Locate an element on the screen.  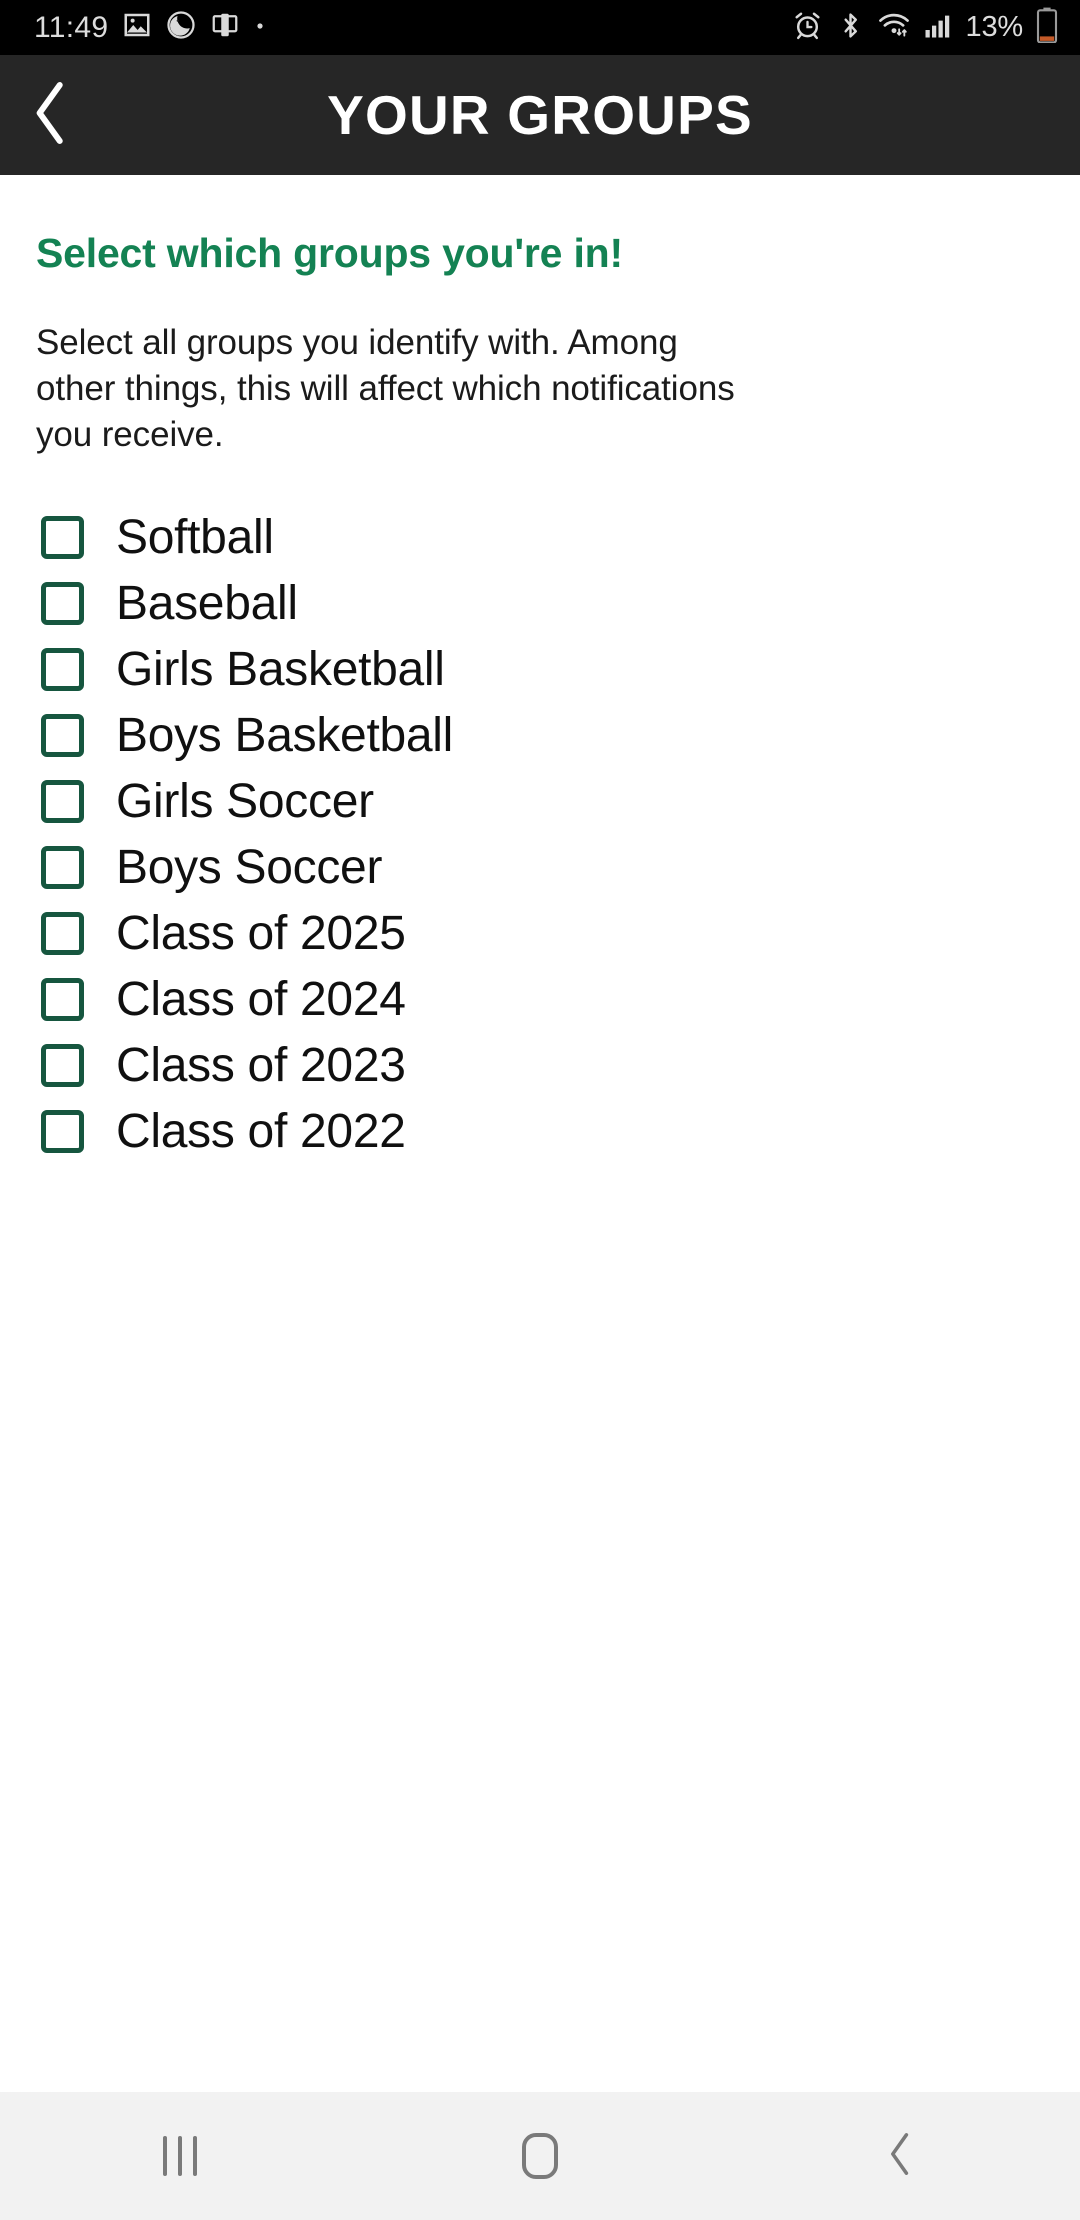
recents-icon is located at coordinates (180, 2156).